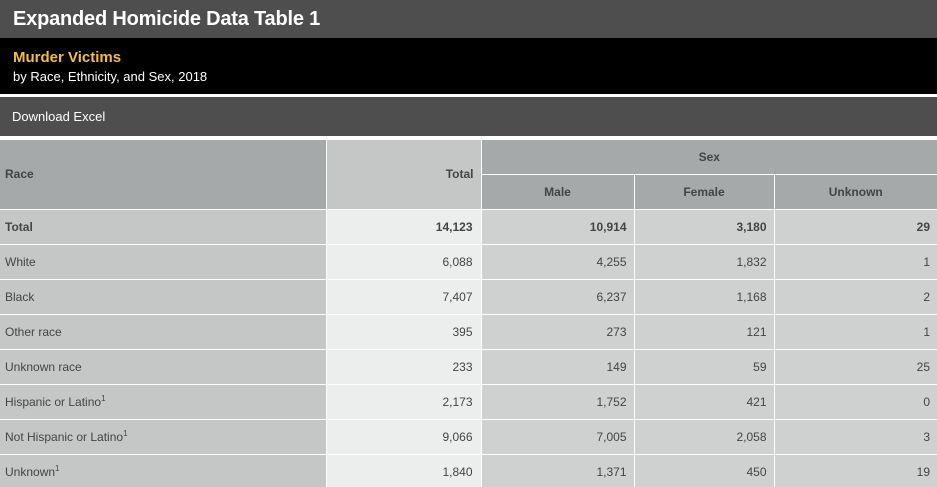 The image size is (937, 487). Describe the element at coordinates (67, 57) in the screenshot. I see `subtitle-main: Murder Victims` at that location.